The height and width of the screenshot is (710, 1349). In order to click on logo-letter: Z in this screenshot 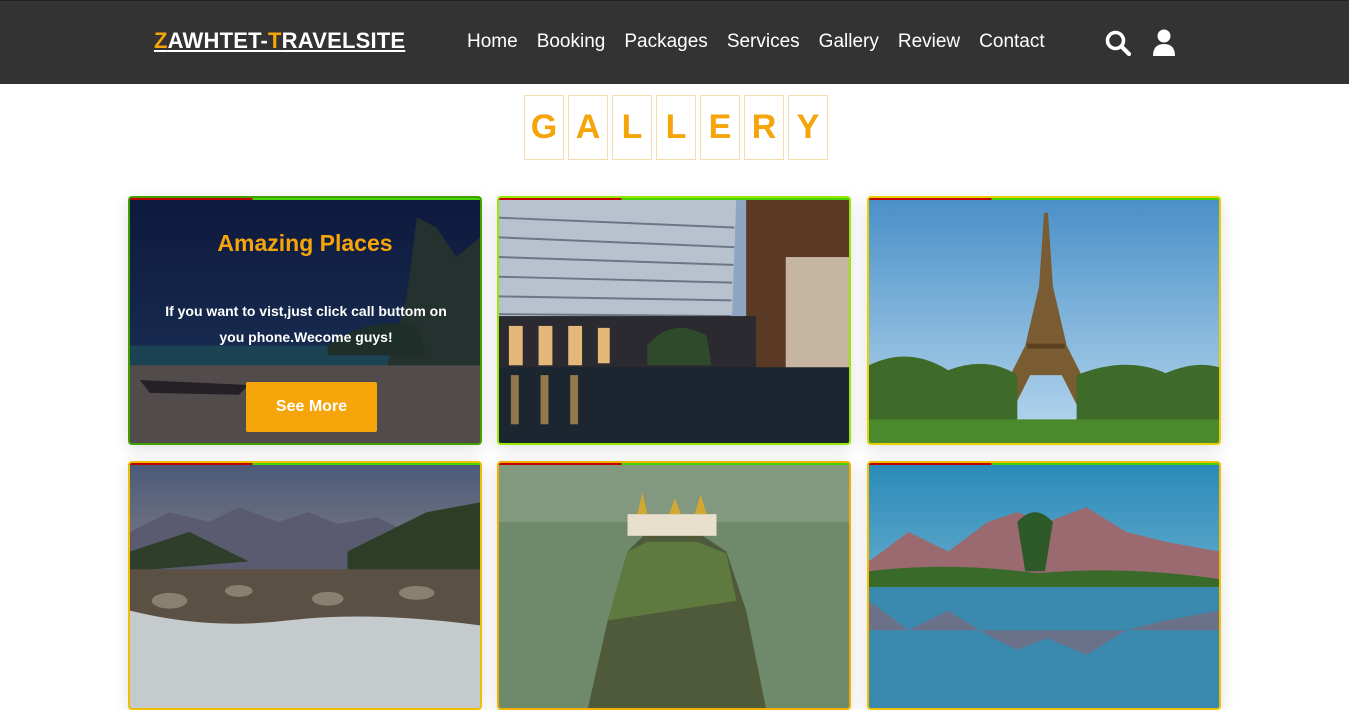, I will do `click(161, 40)`.